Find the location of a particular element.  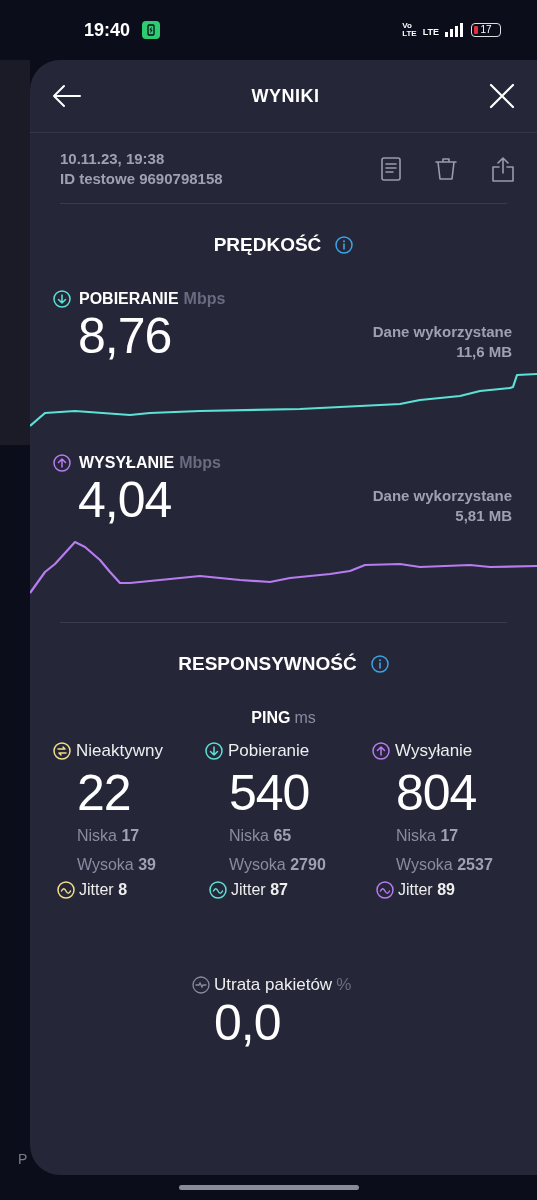

ping-value: 540 is located at coordinates (269, 793).